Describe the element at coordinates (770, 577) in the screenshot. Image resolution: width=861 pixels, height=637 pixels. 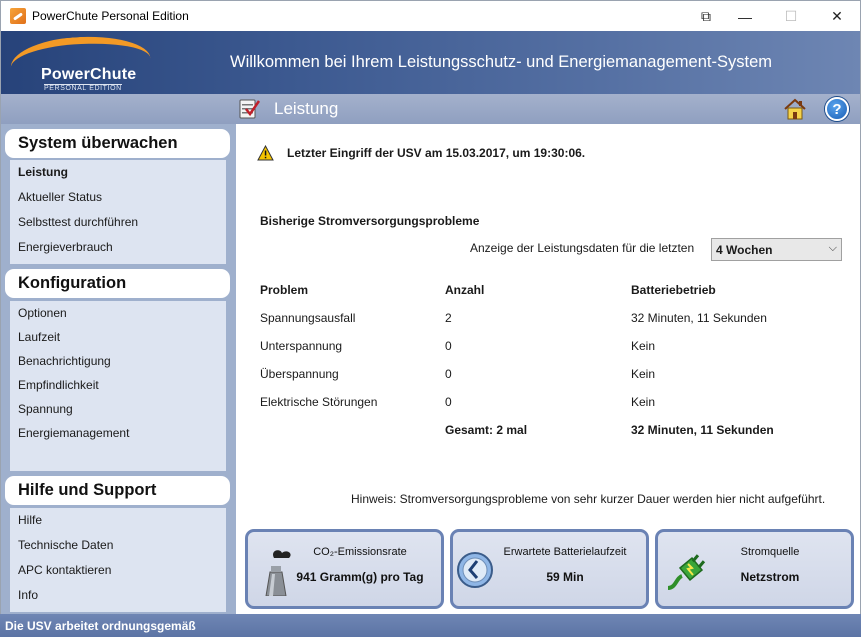
I see `tile-power-source-value: Netzstrom` at that location.